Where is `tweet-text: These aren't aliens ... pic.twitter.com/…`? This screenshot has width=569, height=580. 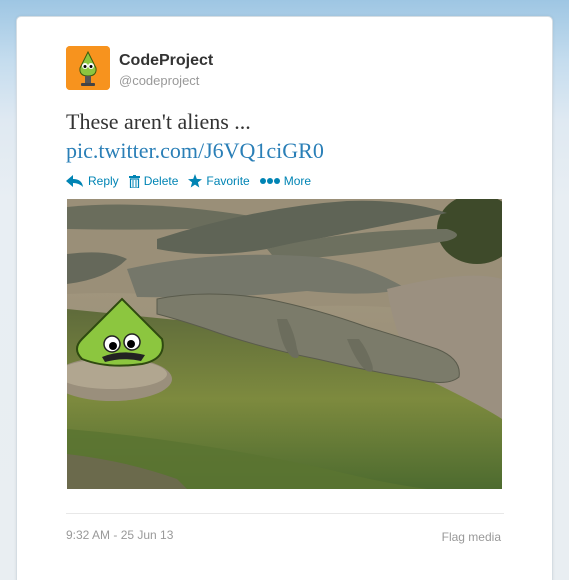
tweet-text: These aren't aliens ... pic.twitter.com/… is located at coordinates (286, 136).